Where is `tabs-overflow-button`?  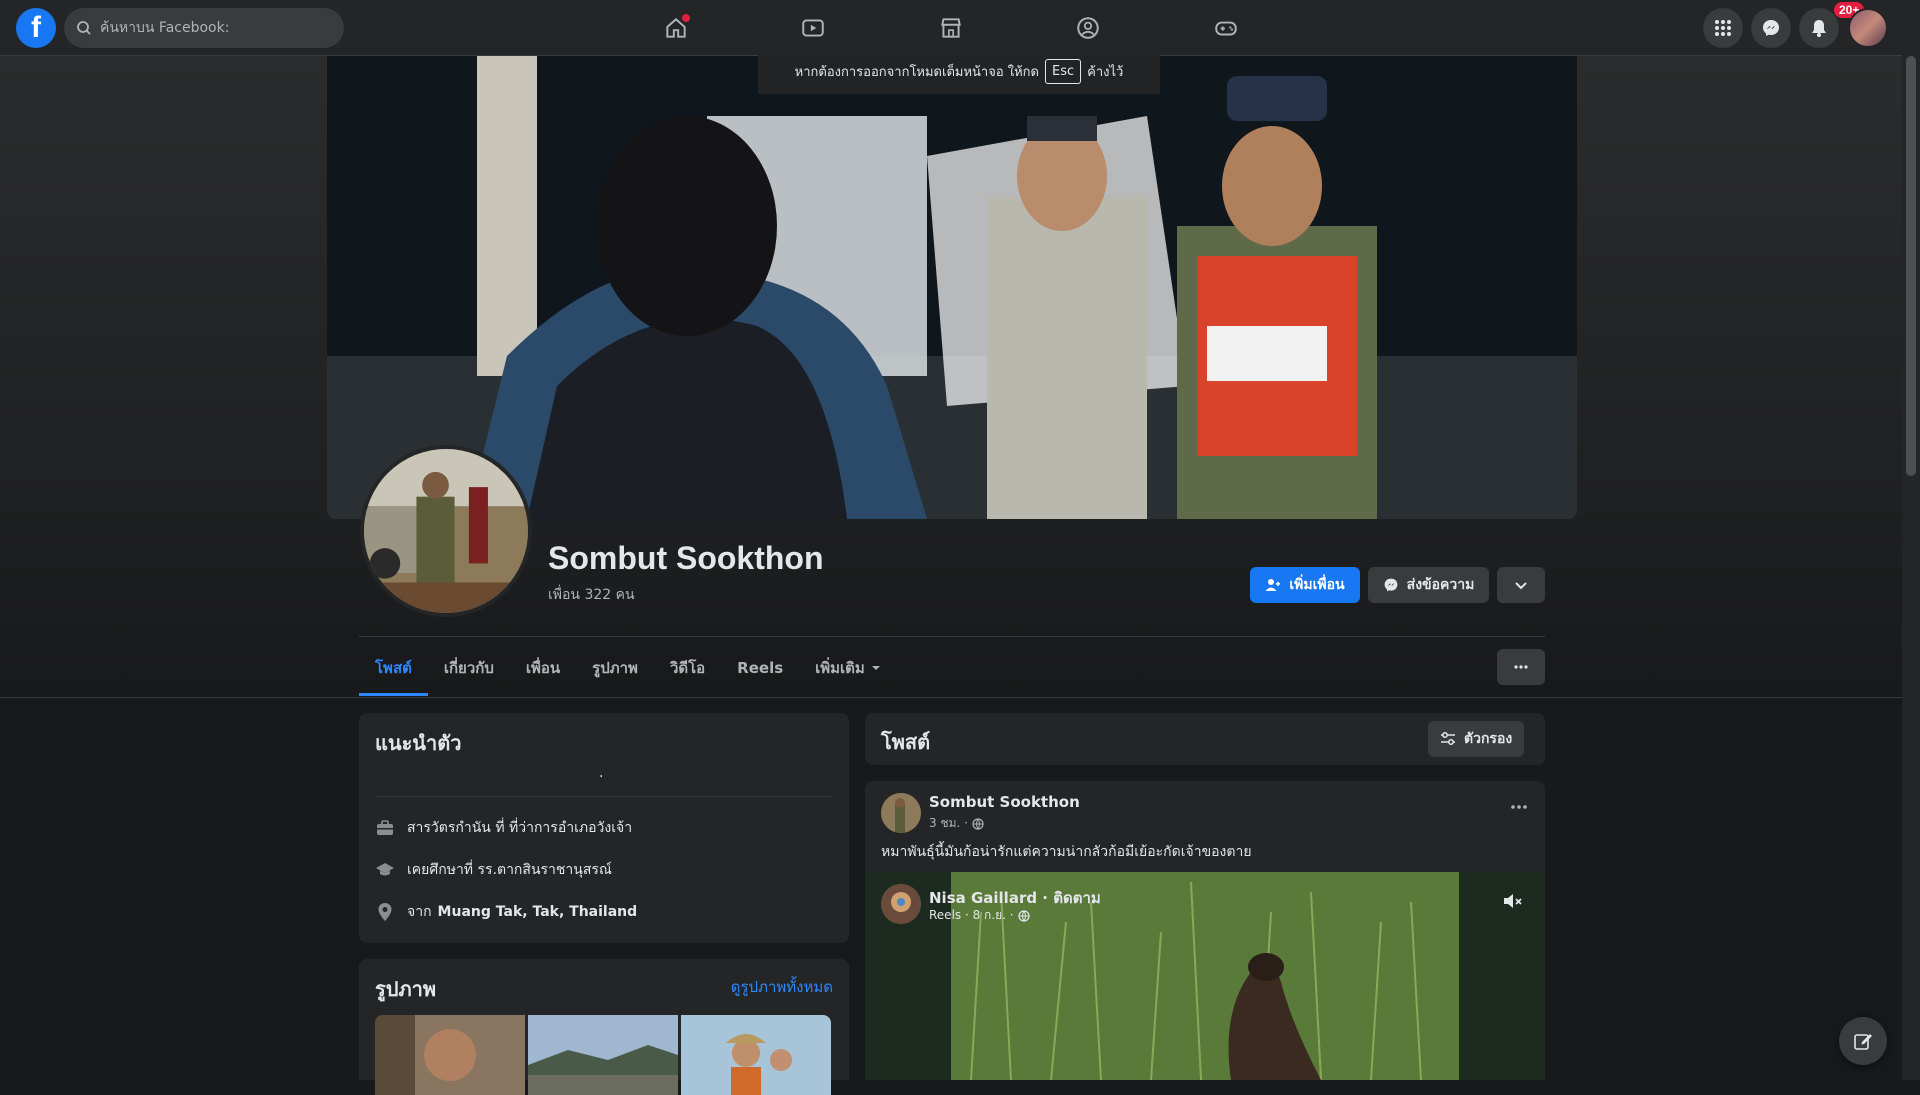 tabs-overflow-button is located at coordinates (1521, 667).